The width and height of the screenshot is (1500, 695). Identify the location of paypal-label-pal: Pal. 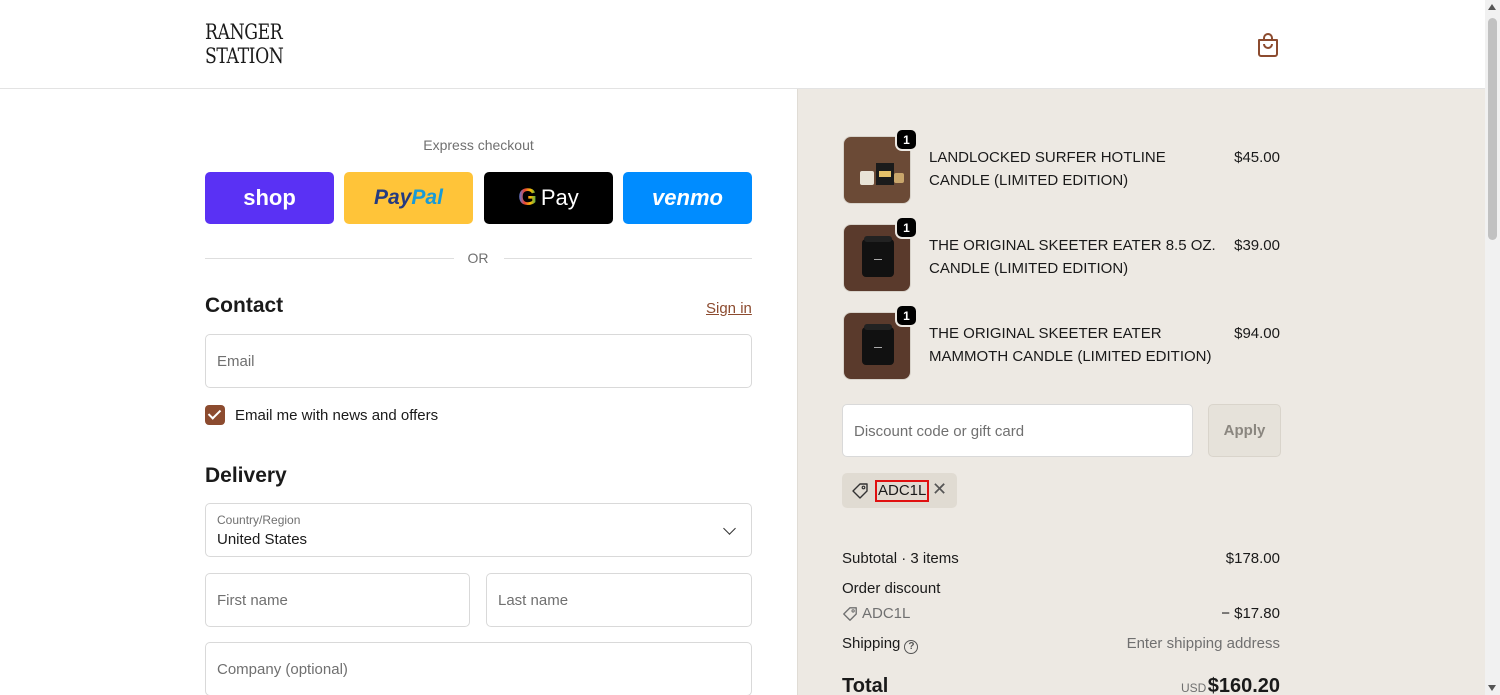
(427, 197).